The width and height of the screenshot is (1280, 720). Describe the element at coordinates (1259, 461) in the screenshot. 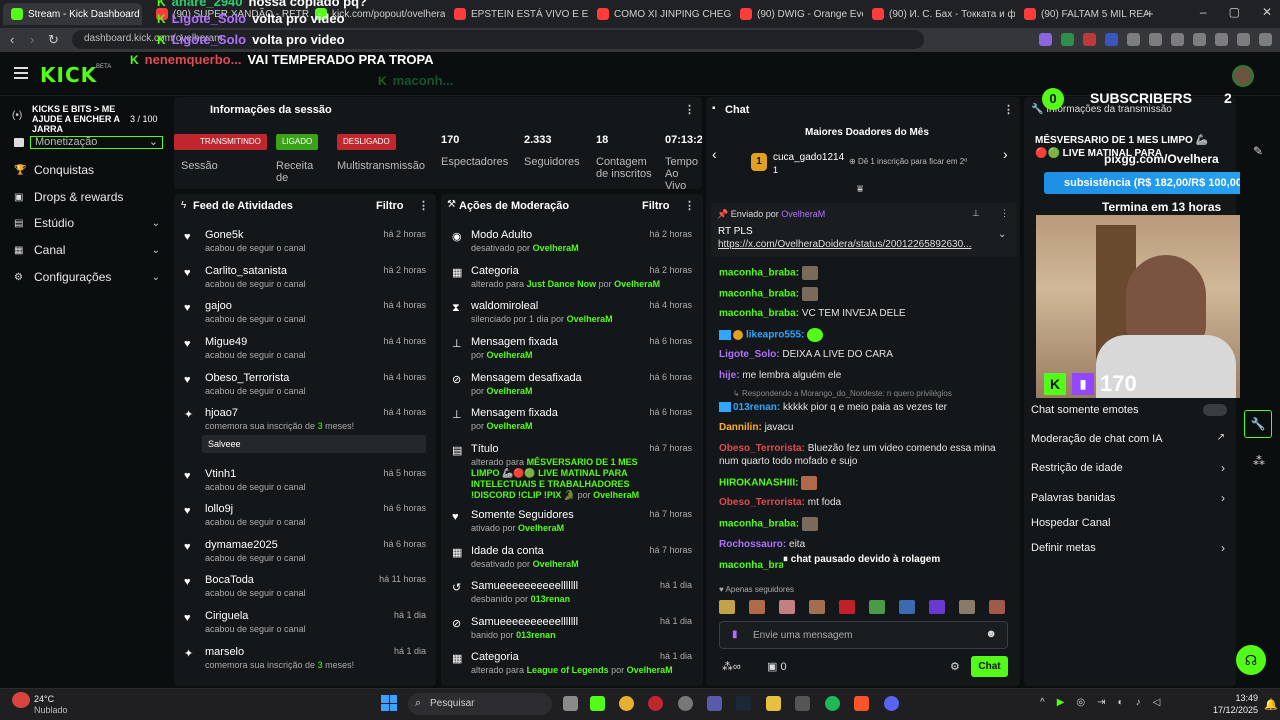

I see `share-icon: ⁂` at that location.